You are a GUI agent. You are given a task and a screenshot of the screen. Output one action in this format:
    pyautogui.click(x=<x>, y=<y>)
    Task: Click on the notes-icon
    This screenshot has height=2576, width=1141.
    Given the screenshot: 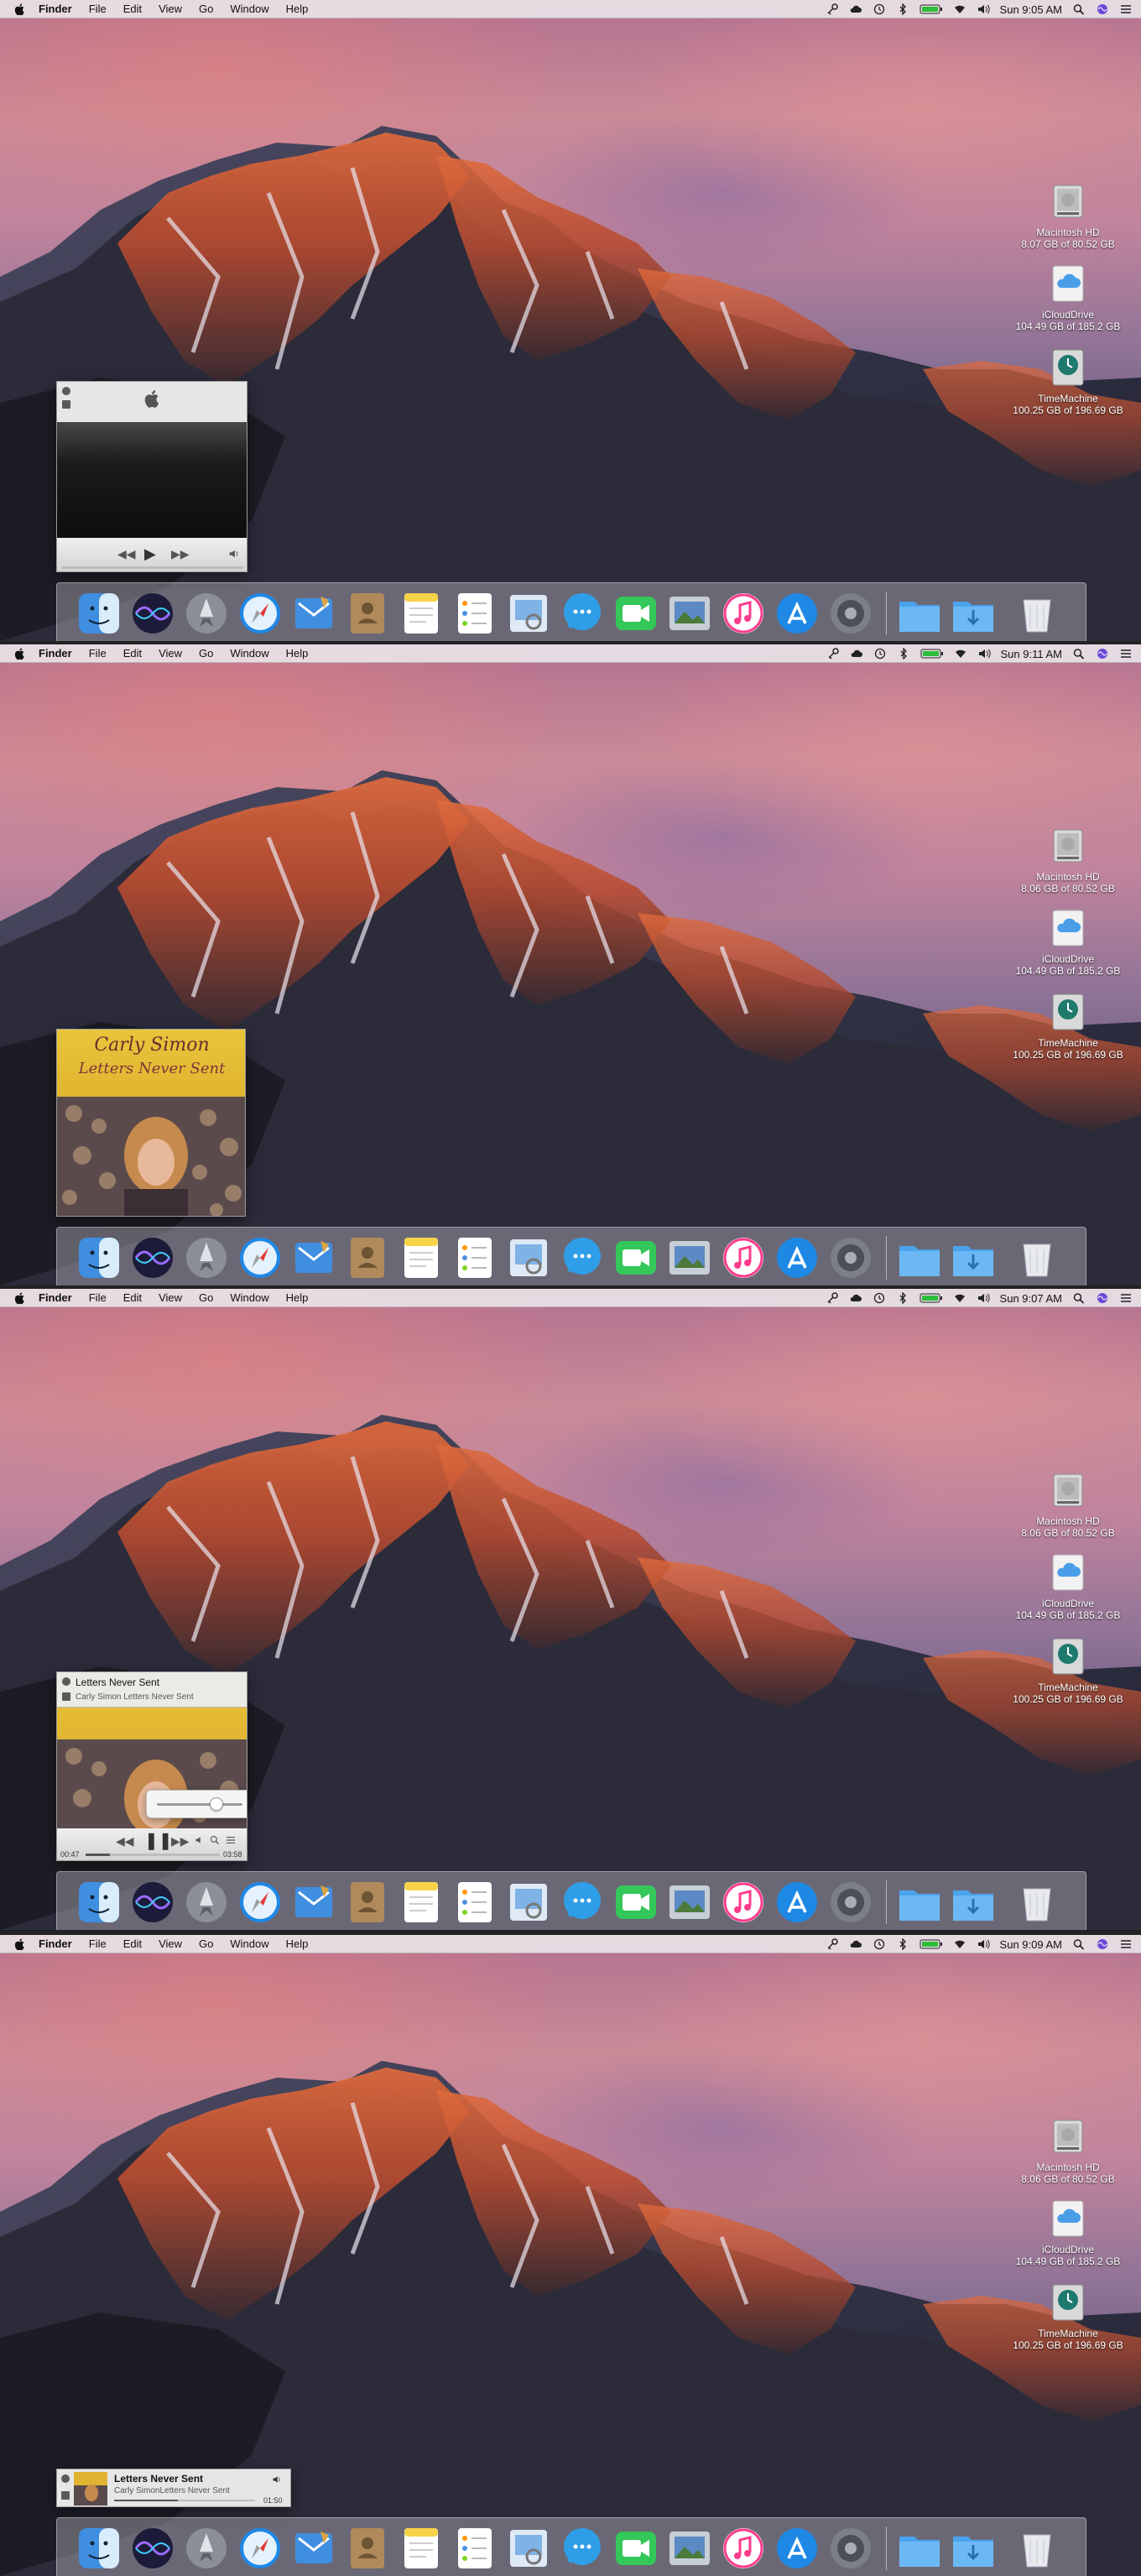 What is the action you would take?
    pyautogui.click(x=422, y=2548)
    